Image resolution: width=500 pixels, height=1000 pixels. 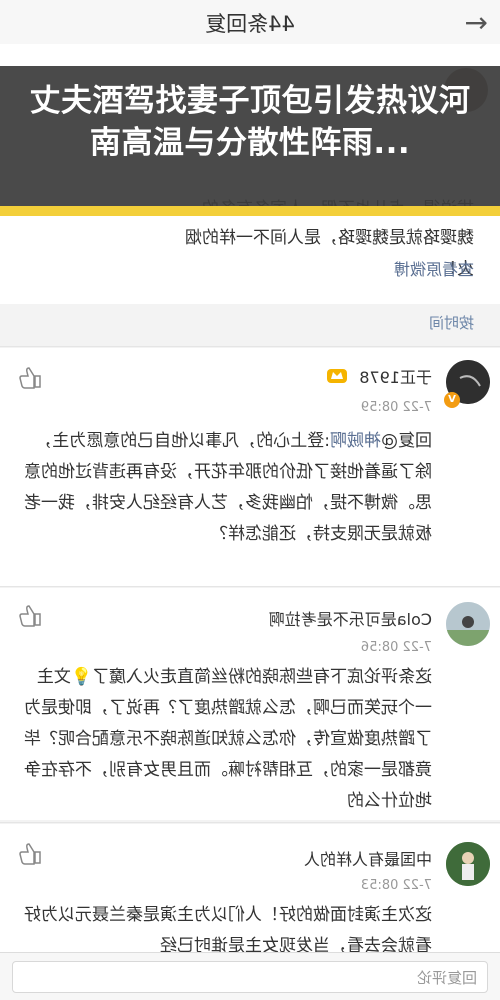 I want to click on page-title: 44条回复, so click(x=250, y=24).